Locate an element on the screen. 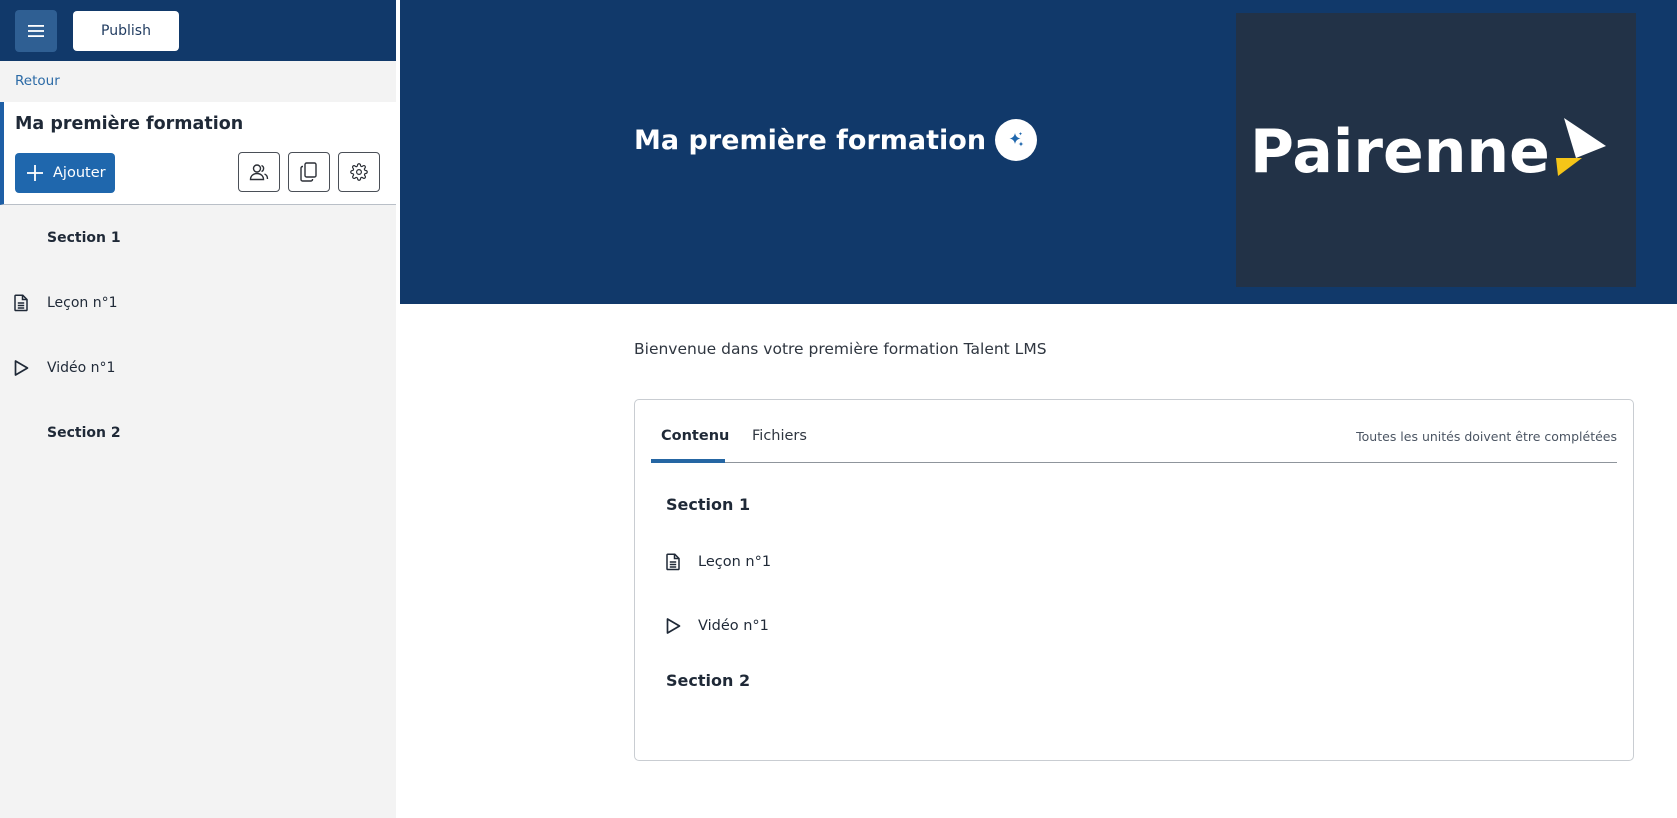 Image resolution: width=1677 pixels, height=818 pixels. content-item-label: Vidéo n°1 is located at coordinates (733, 626).